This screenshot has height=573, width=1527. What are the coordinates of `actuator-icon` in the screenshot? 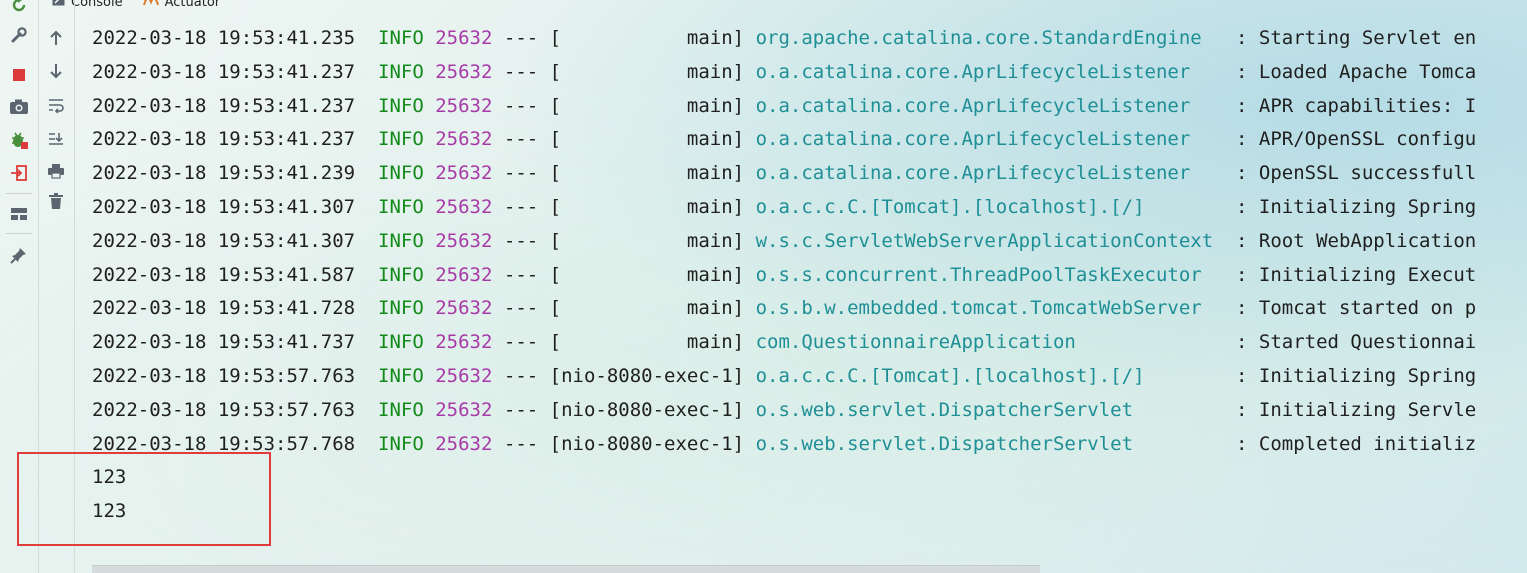 It's located at (150, 5).